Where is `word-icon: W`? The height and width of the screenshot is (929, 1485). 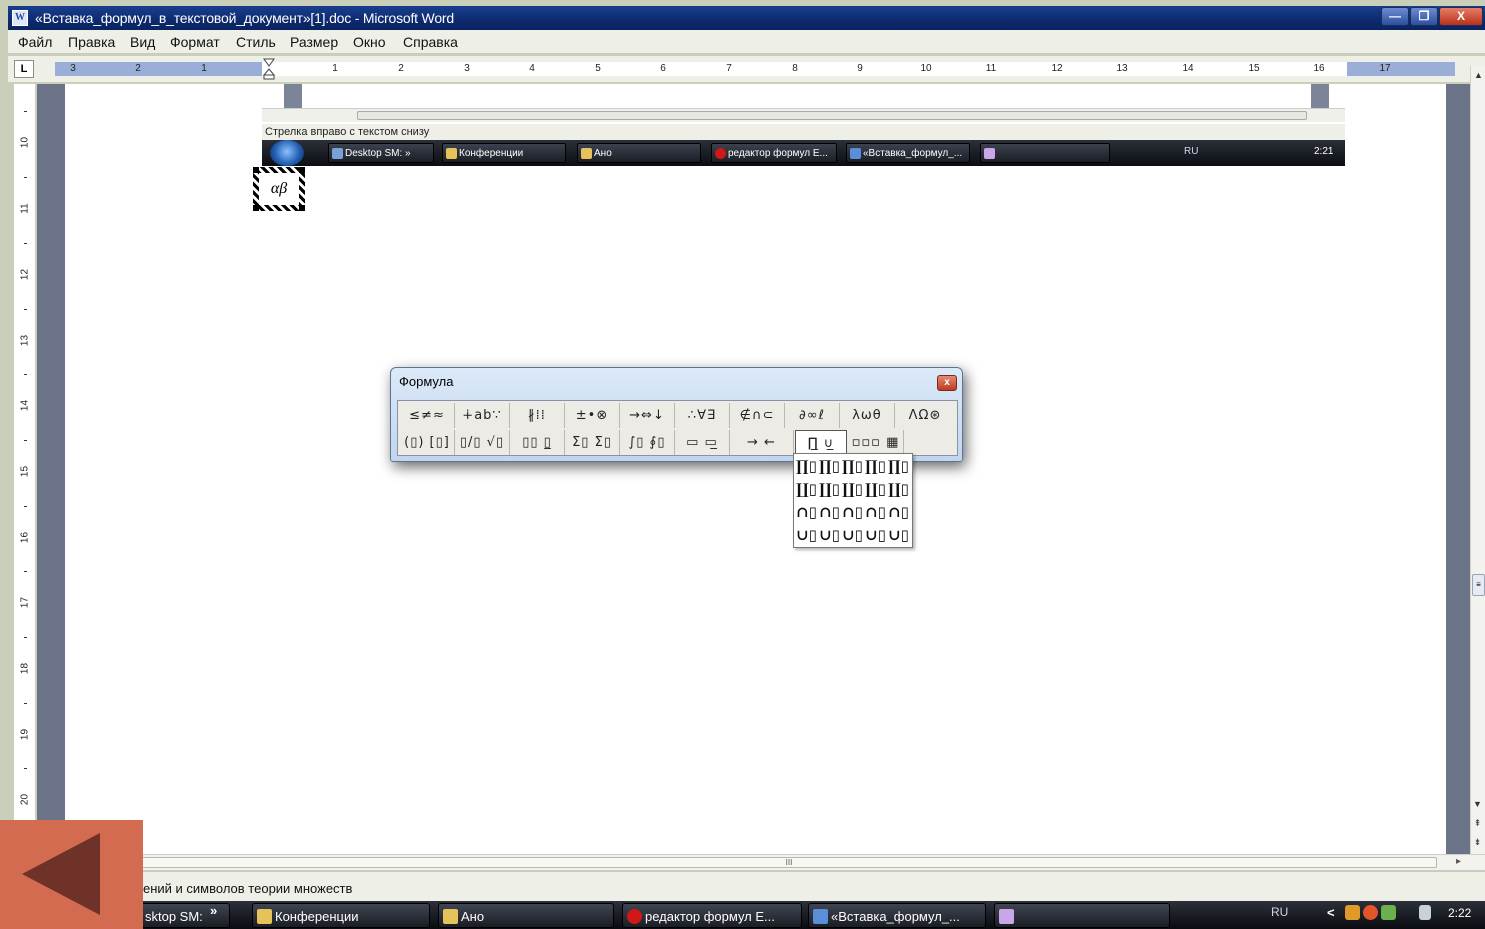 word-icon: W is located at coordinates (20, 18).